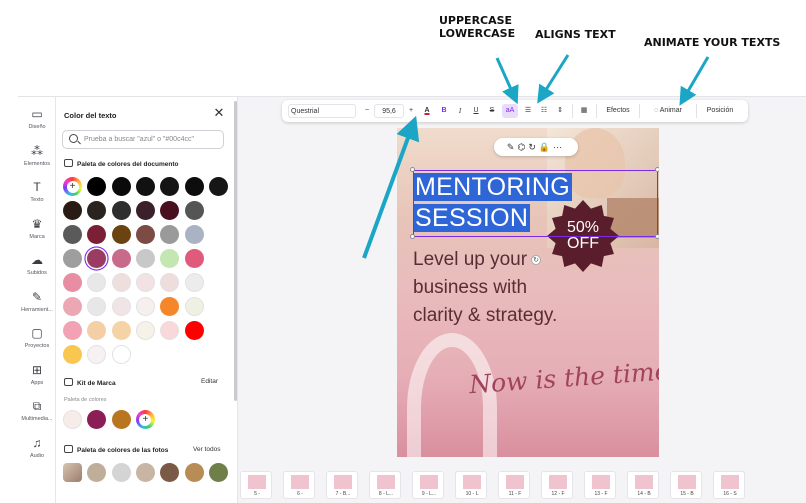  What do you see at coordinates (686, 485) in the screenshot?
I see `page-thumbnail: 15 - B` at bounding box center [686, 485].